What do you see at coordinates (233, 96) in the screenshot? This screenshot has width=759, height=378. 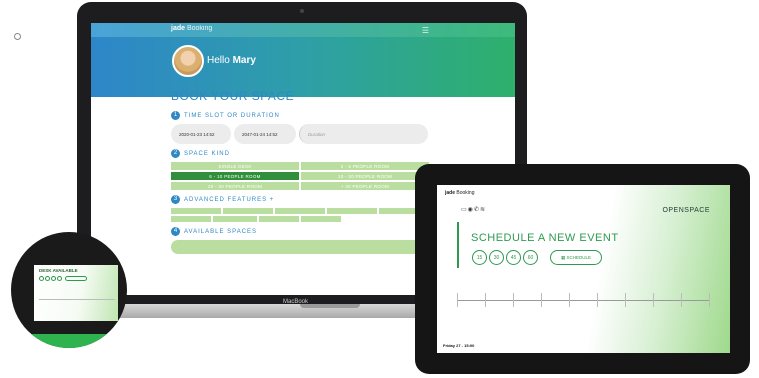 I see `page-title: BOOK YOUR SPACE` at bounding box center [233, 96].